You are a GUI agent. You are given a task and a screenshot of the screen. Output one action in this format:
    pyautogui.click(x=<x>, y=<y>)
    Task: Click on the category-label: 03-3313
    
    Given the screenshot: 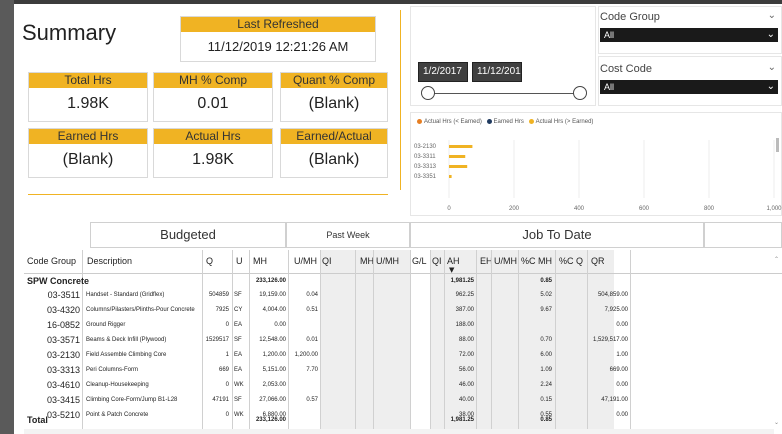 What is the action you would take?
    pyautogui.click(x=425, y=167)
    